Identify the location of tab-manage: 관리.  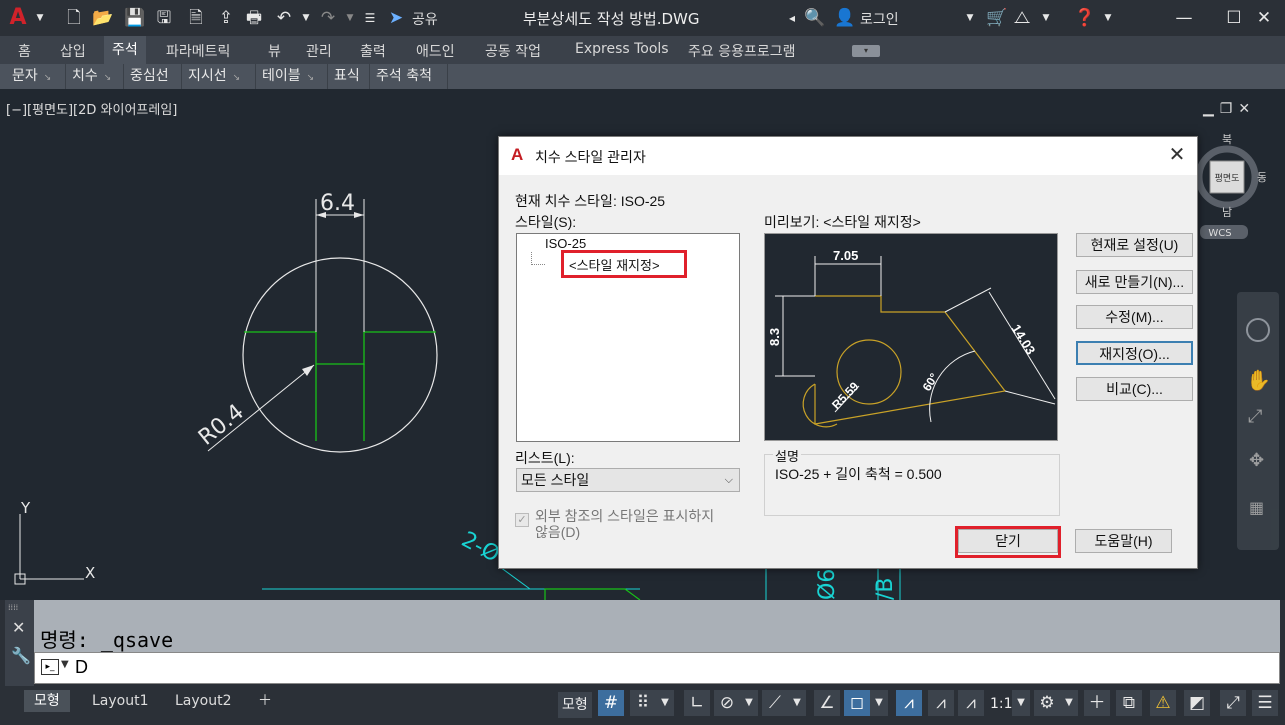
(319, 51).